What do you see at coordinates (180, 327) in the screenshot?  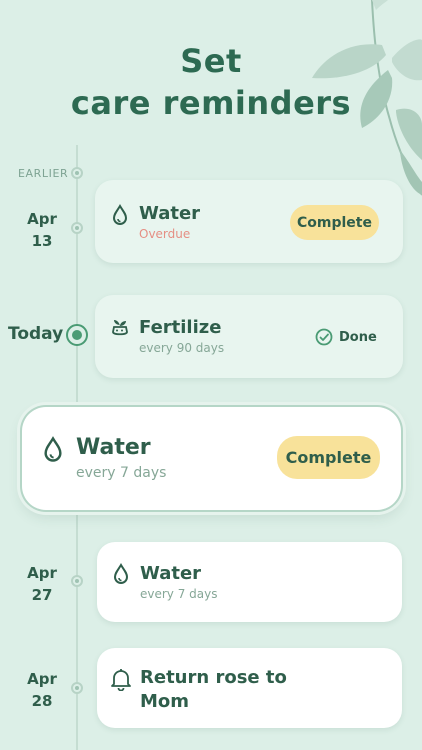 I see `reminder-title: Fertilize` at bounding box center [180, 327].